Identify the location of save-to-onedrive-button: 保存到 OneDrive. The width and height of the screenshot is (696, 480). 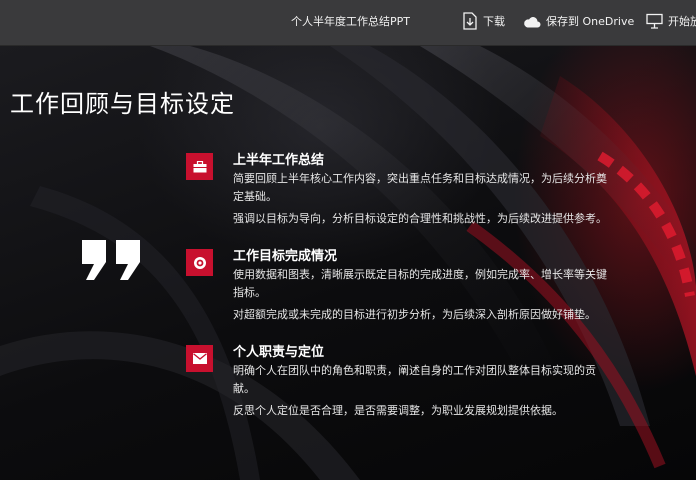
(578, 21).